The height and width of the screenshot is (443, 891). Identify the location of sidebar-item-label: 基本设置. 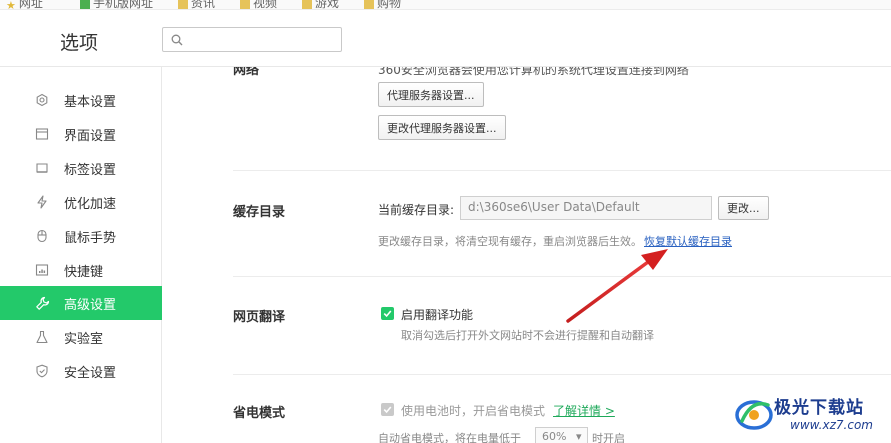
(90, 102).